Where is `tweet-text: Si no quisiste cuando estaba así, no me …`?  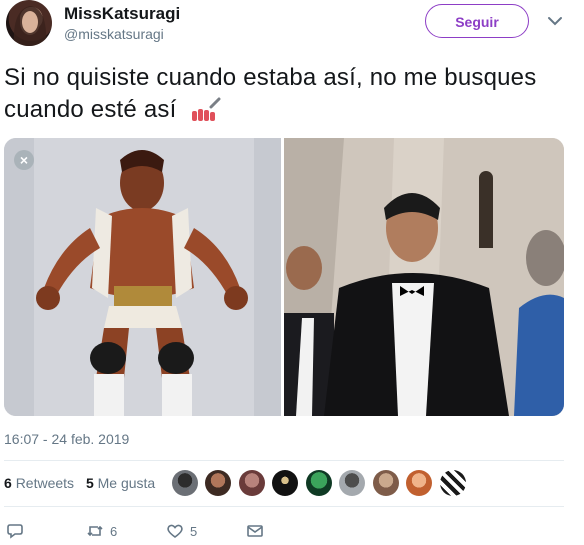 tweet-text: Si no quisiste cuando estaba así, no me … is located at coordinates (274, 94).